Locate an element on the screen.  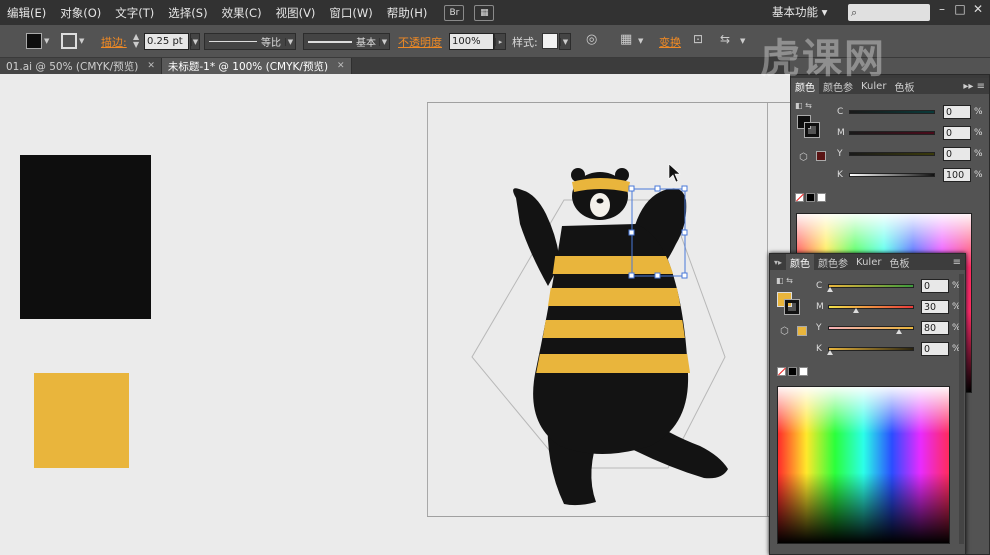
yellow-slider-thumb is located at coordinates (899, 331).